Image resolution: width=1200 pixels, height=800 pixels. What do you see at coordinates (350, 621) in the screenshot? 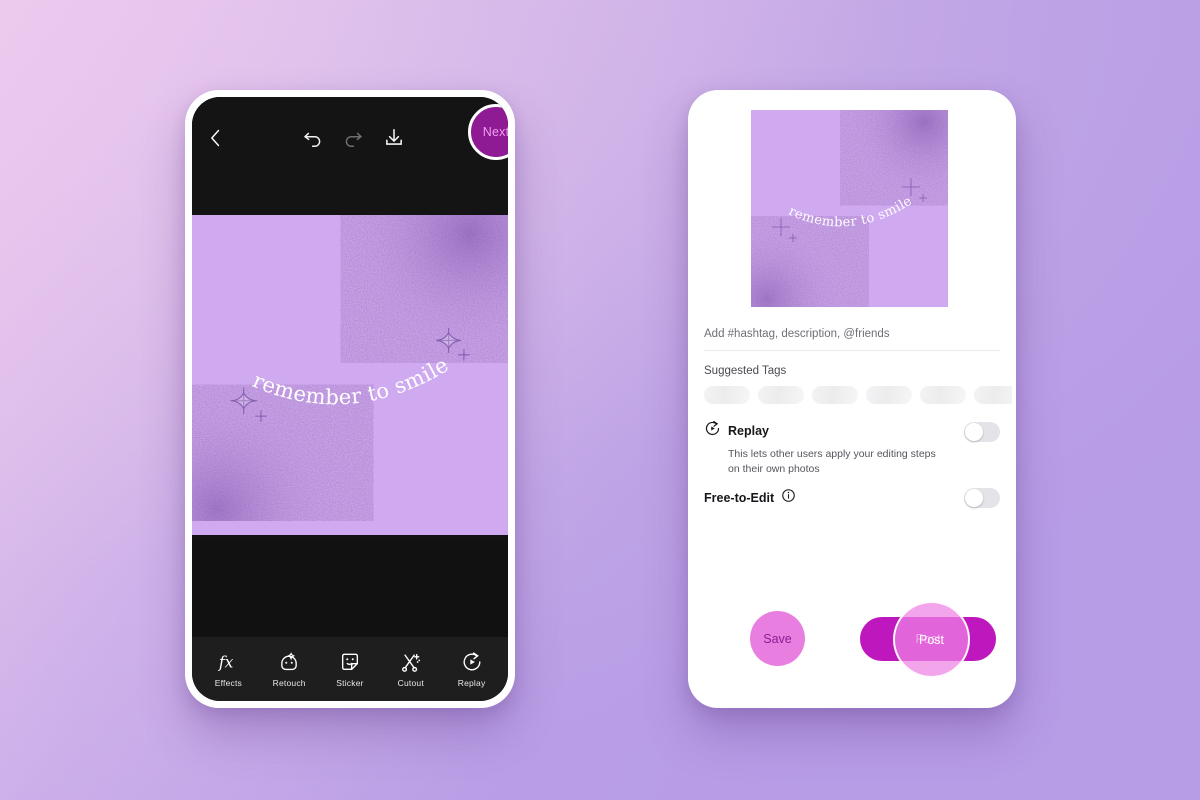
I see `editor-bottom-area: fx Effects Retouch Sticker Cutout Replay` at bounding box center [350, 621].